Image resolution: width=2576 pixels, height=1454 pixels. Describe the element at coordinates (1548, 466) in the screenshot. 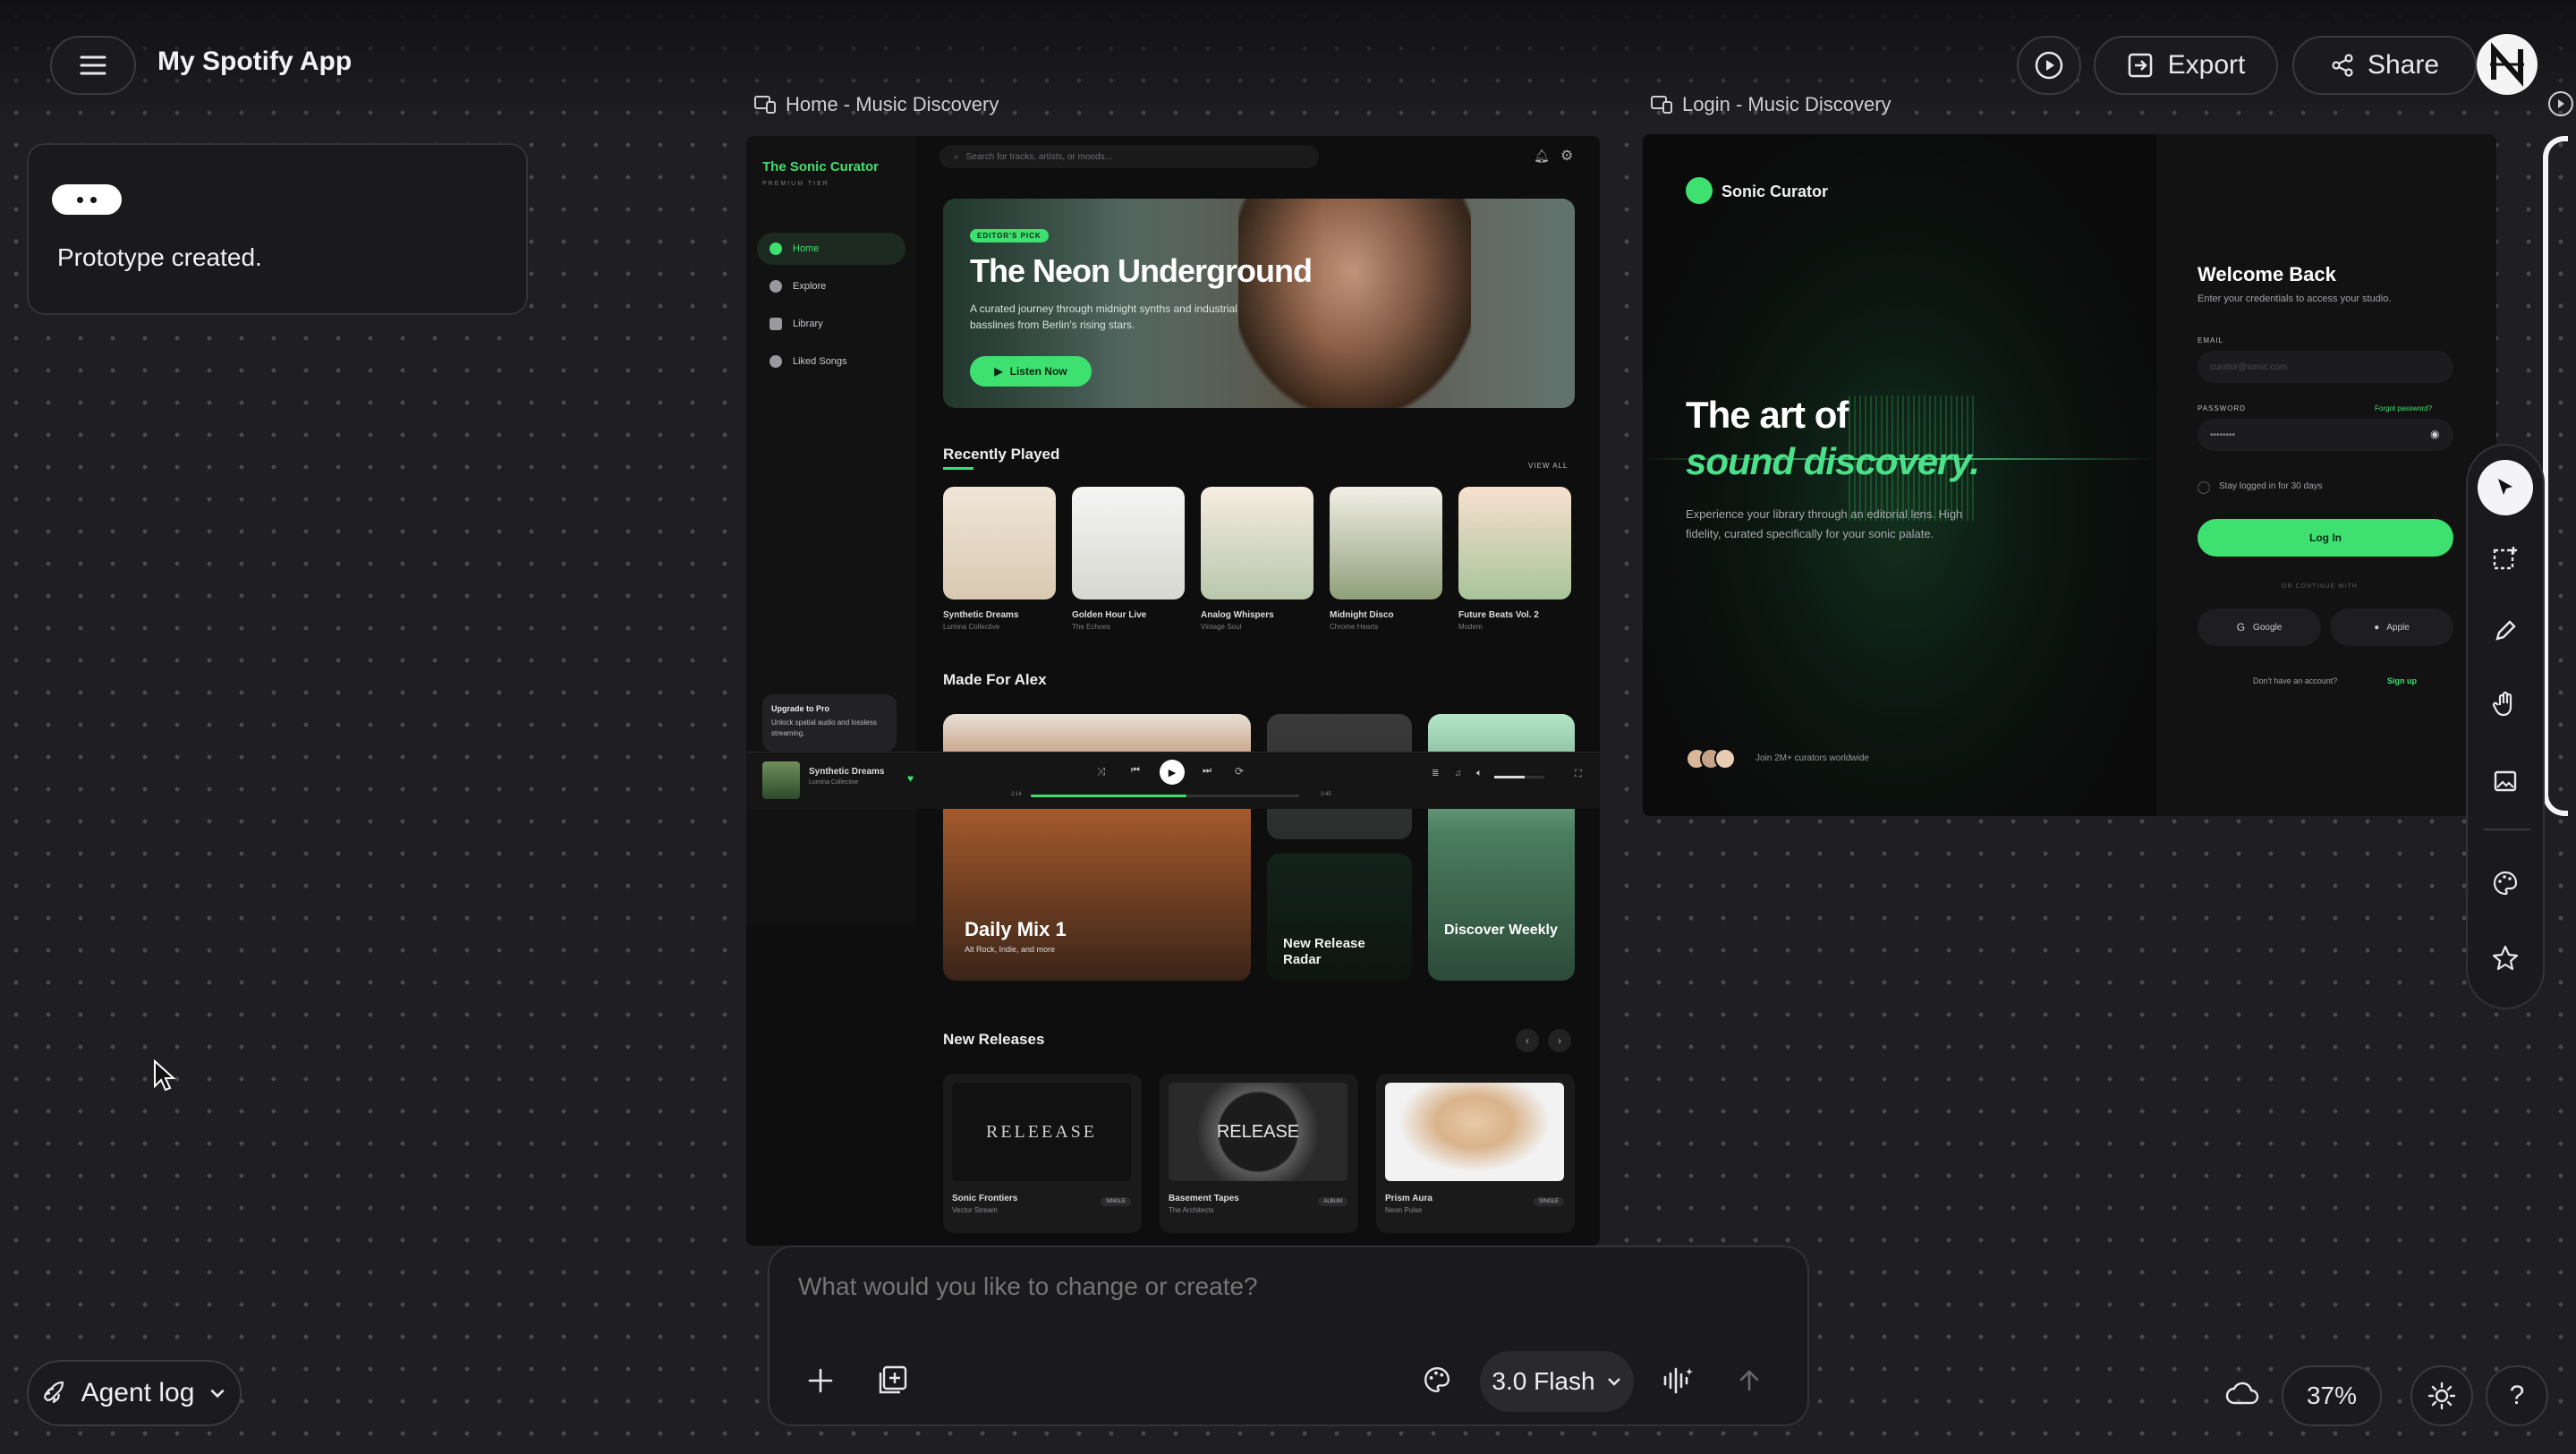

I see `view-all-link: VIEW ALL` at that location.